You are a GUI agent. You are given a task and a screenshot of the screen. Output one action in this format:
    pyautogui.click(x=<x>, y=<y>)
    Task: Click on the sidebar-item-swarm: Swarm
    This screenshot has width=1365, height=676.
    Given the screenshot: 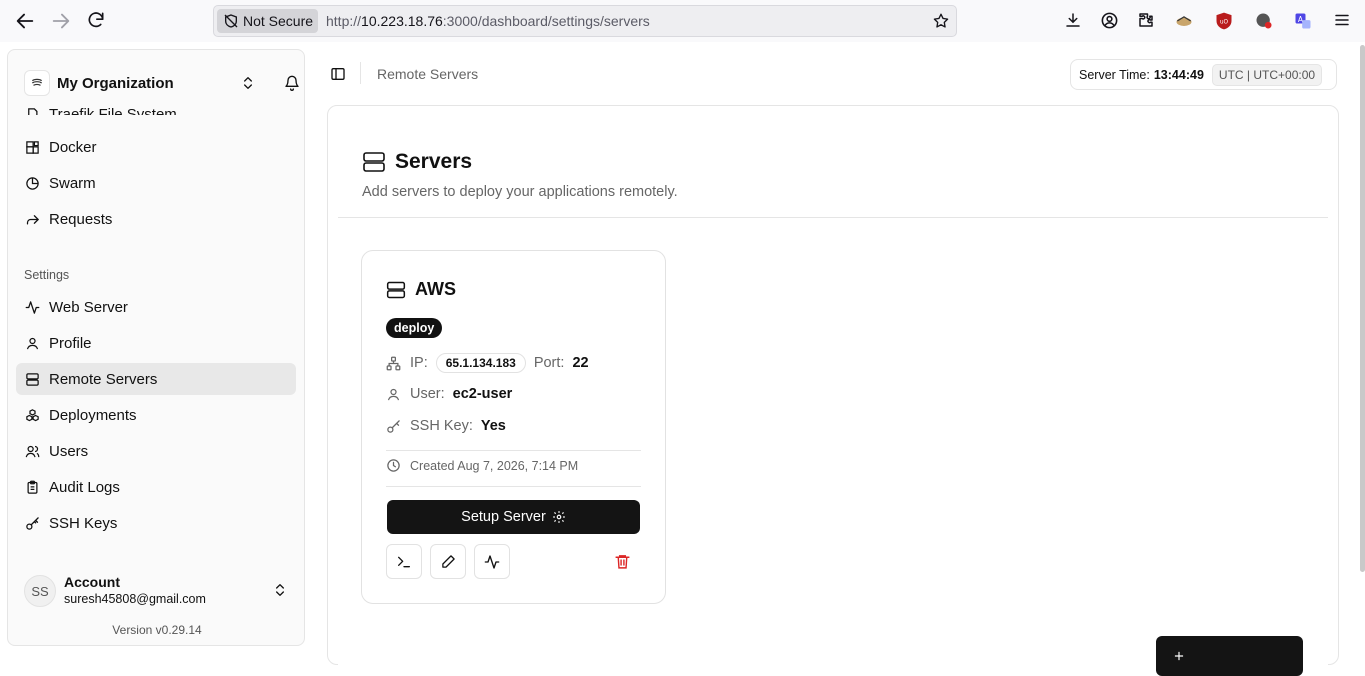 What is the action you would take?
    pyautogui.click(x=156, y=183)
    